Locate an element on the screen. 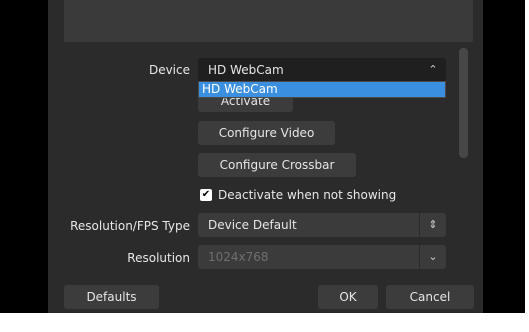 The width and height of the screenshot is (529, 332). updown-chevron-icon: ⌃ is located at coordinates (433, 69).